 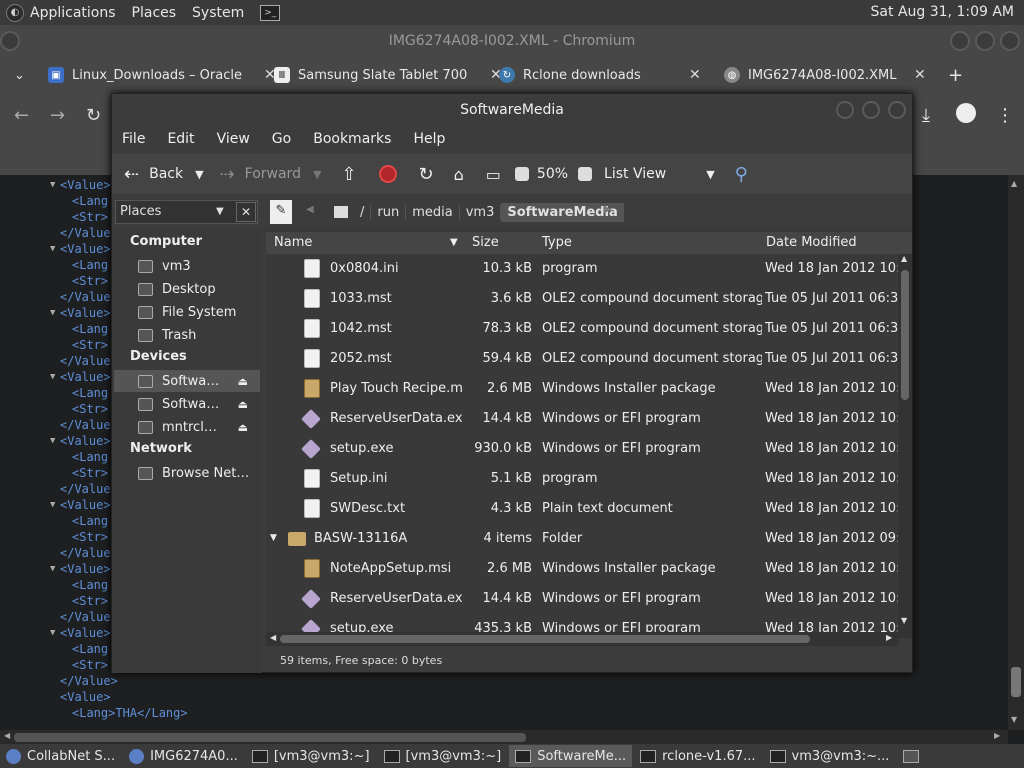 What do you see at coordinates (133, 139) in the screenshot?
I see `menu-file: File` at bounding box center [133, 139].